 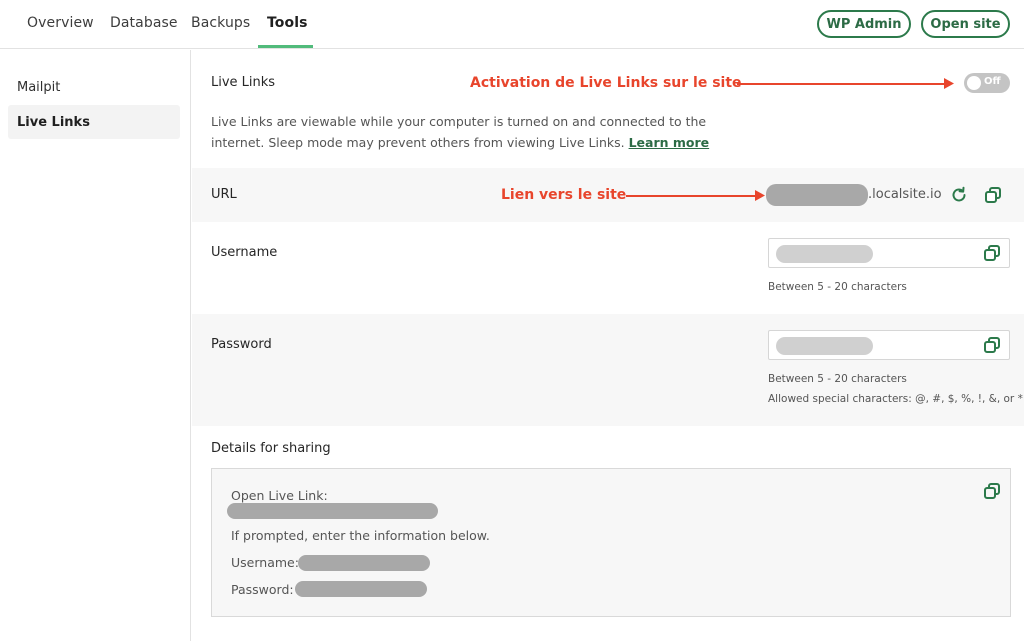 I want to click on redacted-live-link, so click(x=332, y=511).